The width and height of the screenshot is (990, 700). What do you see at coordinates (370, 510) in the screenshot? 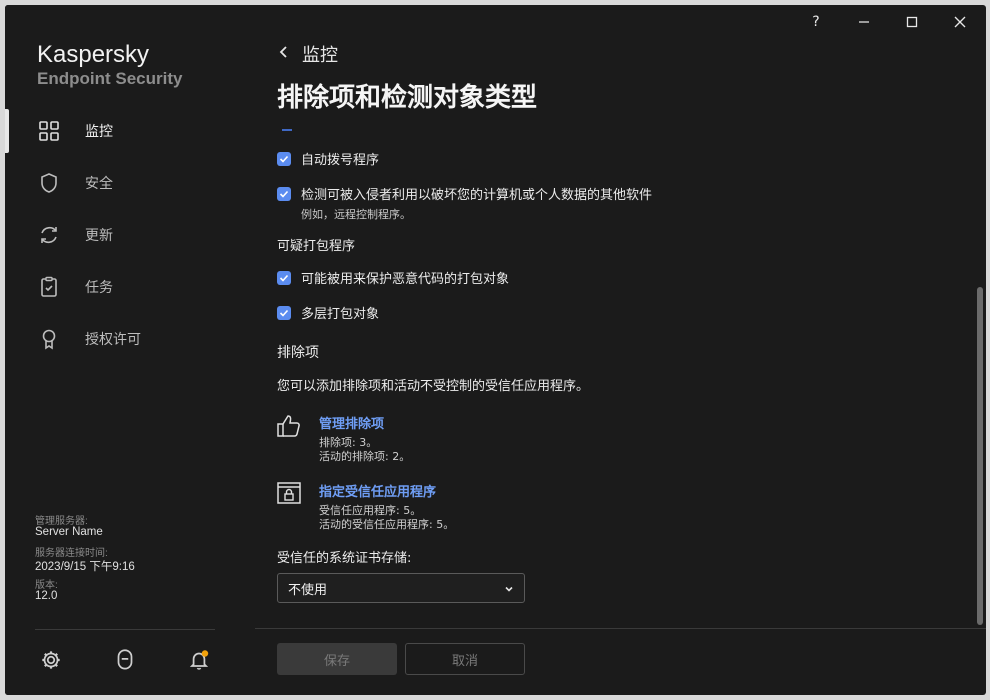
I see `trusted-apps-count: 受信任应用程序: 5。` at bounding box center [370, 510].